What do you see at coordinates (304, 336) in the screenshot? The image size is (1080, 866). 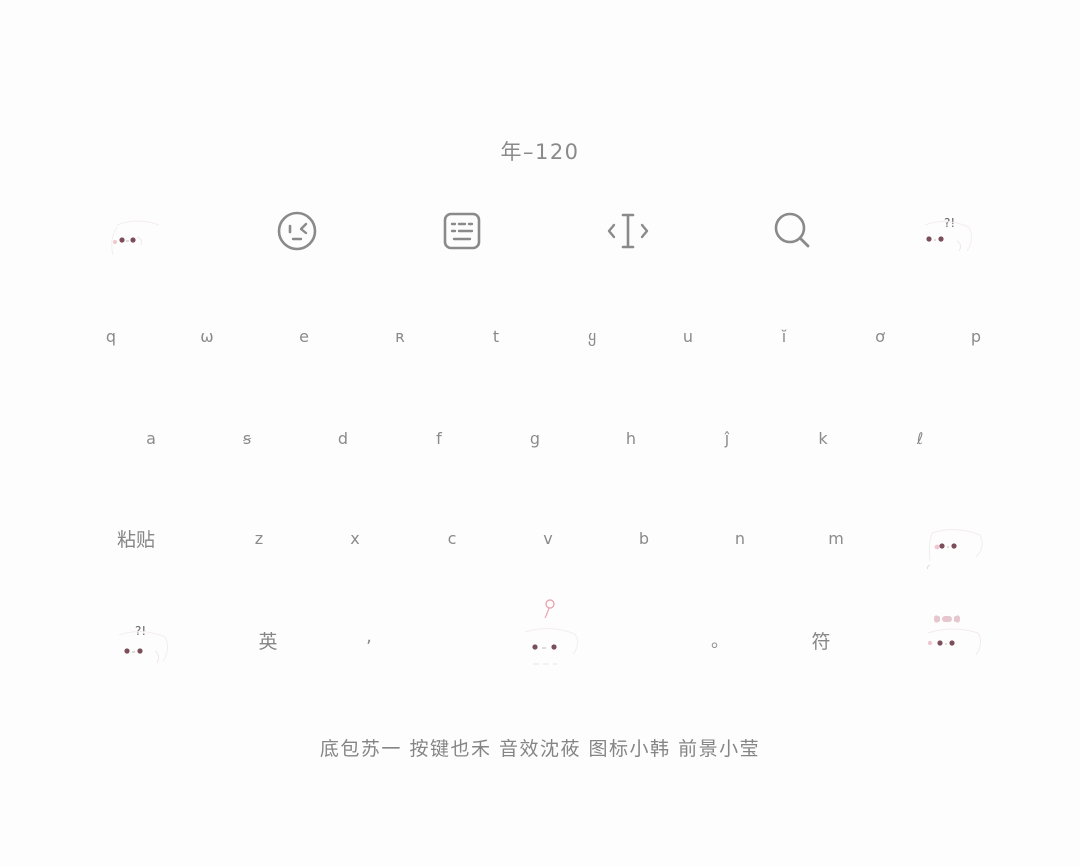 I see `key-e: e` at bounding box center [304, 336].